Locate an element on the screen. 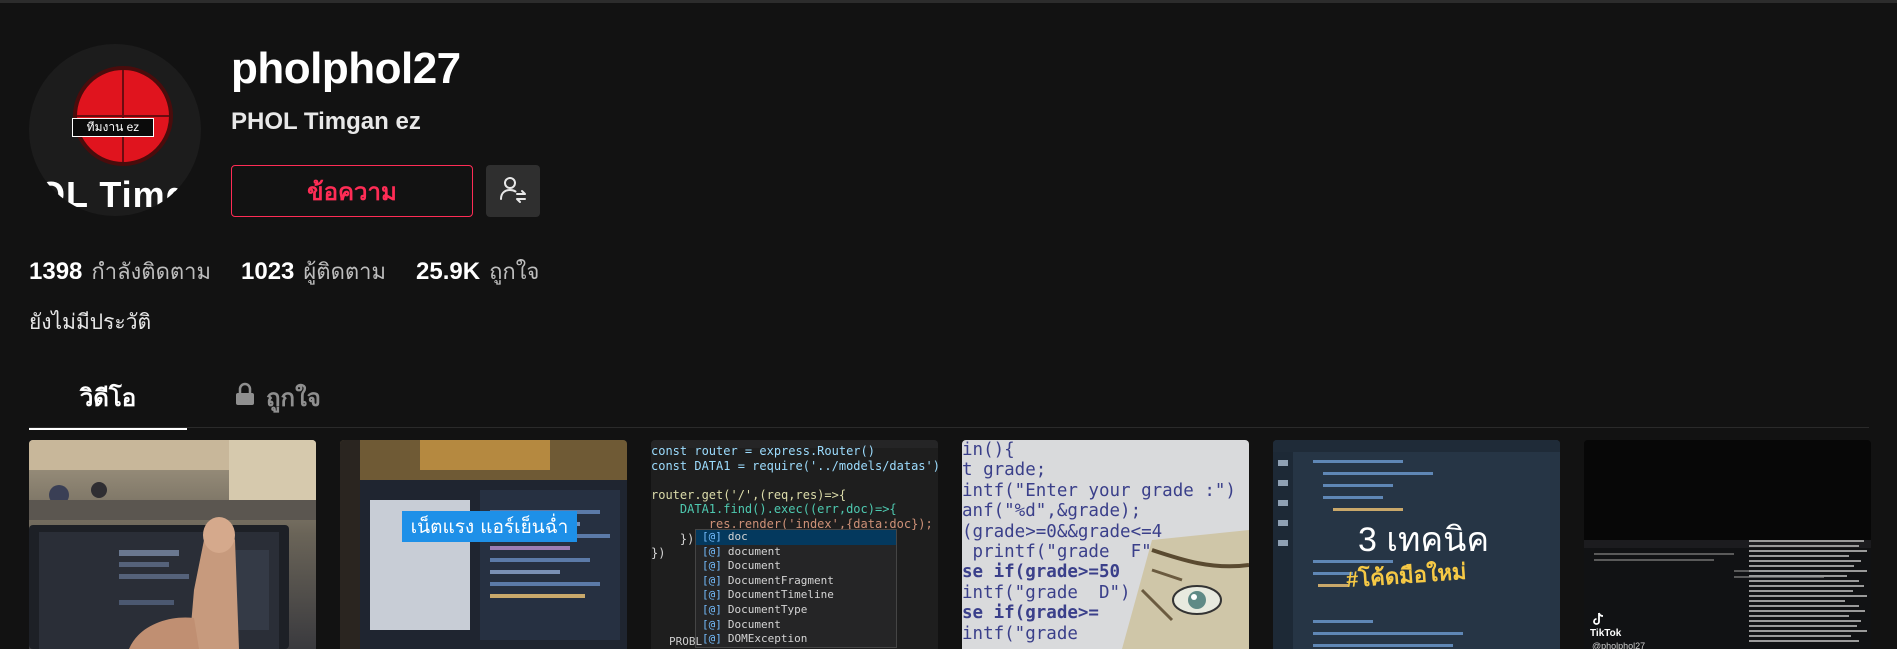 This screenshot has width=1897, height=649. autocomplete-item: [@] DocumentType is located at coordinates (796, 610).